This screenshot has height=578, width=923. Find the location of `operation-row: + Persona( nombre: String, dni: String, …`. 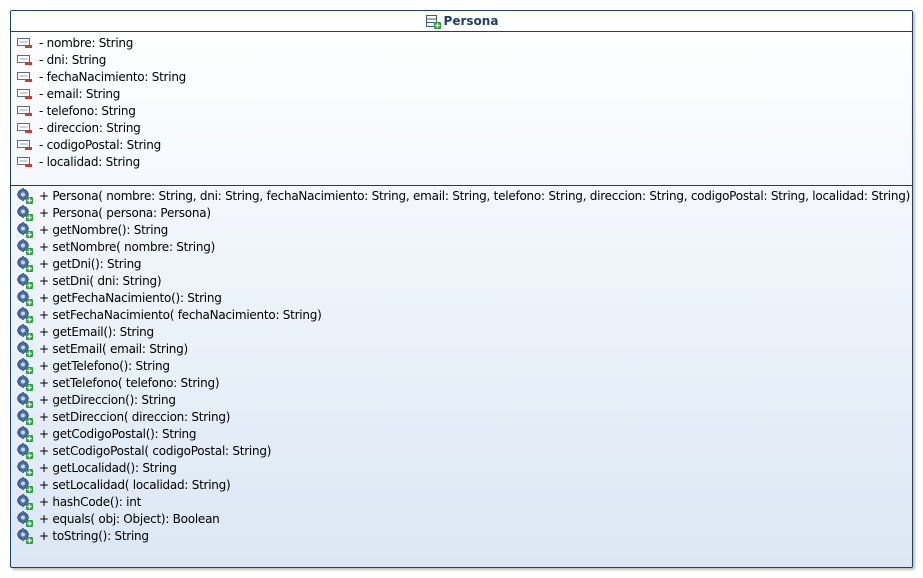

operation-row: + Persona( nombre: String, dni: String, … is located at coordinates (461, 195).